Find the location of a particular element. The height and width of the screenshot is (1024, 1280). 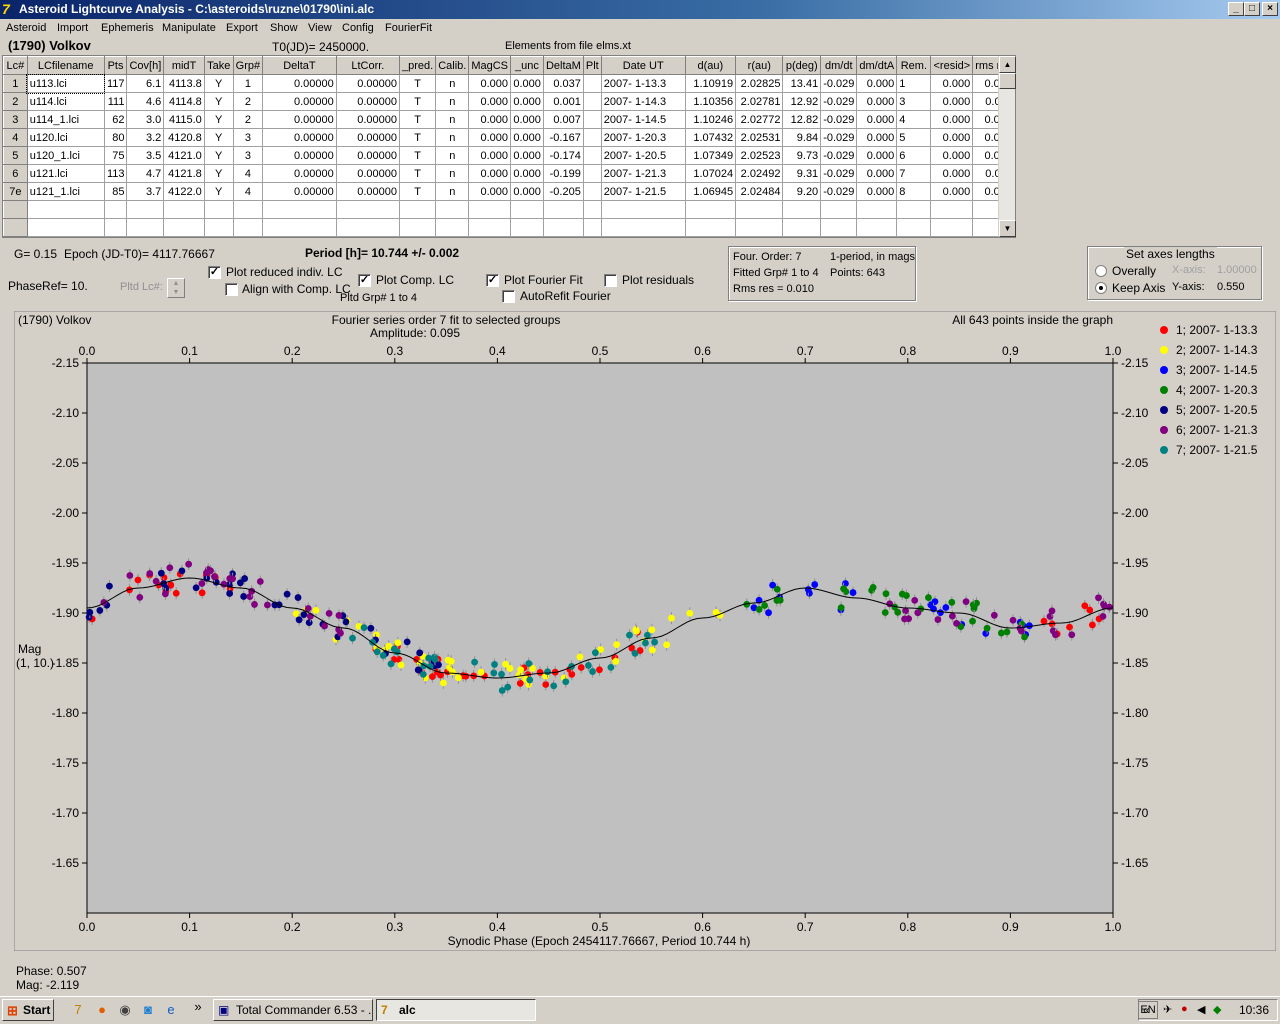

network-icon: ✈ is located at coordinates (1167, 1009).